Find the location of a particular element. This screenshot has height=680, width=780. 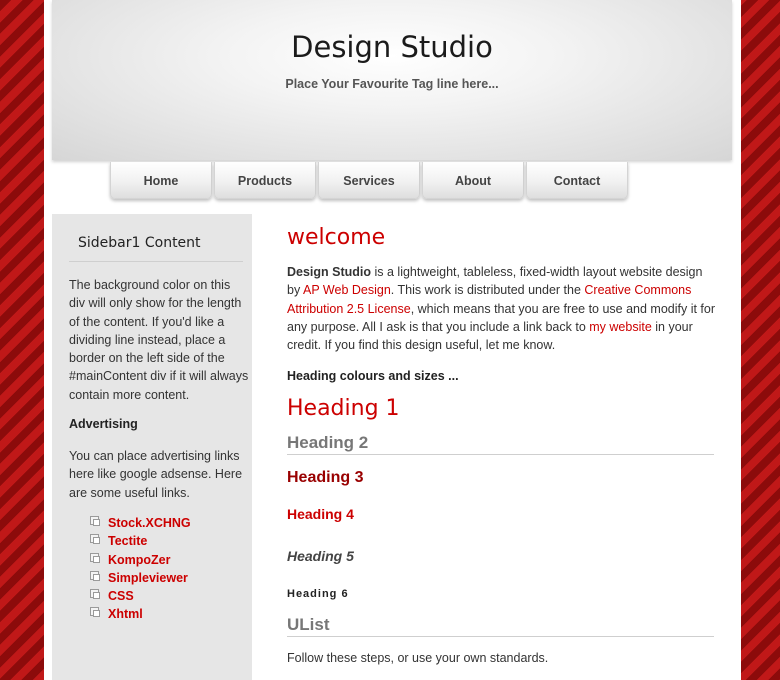

nav-item-services: Services is located at coordinates (369, 180).